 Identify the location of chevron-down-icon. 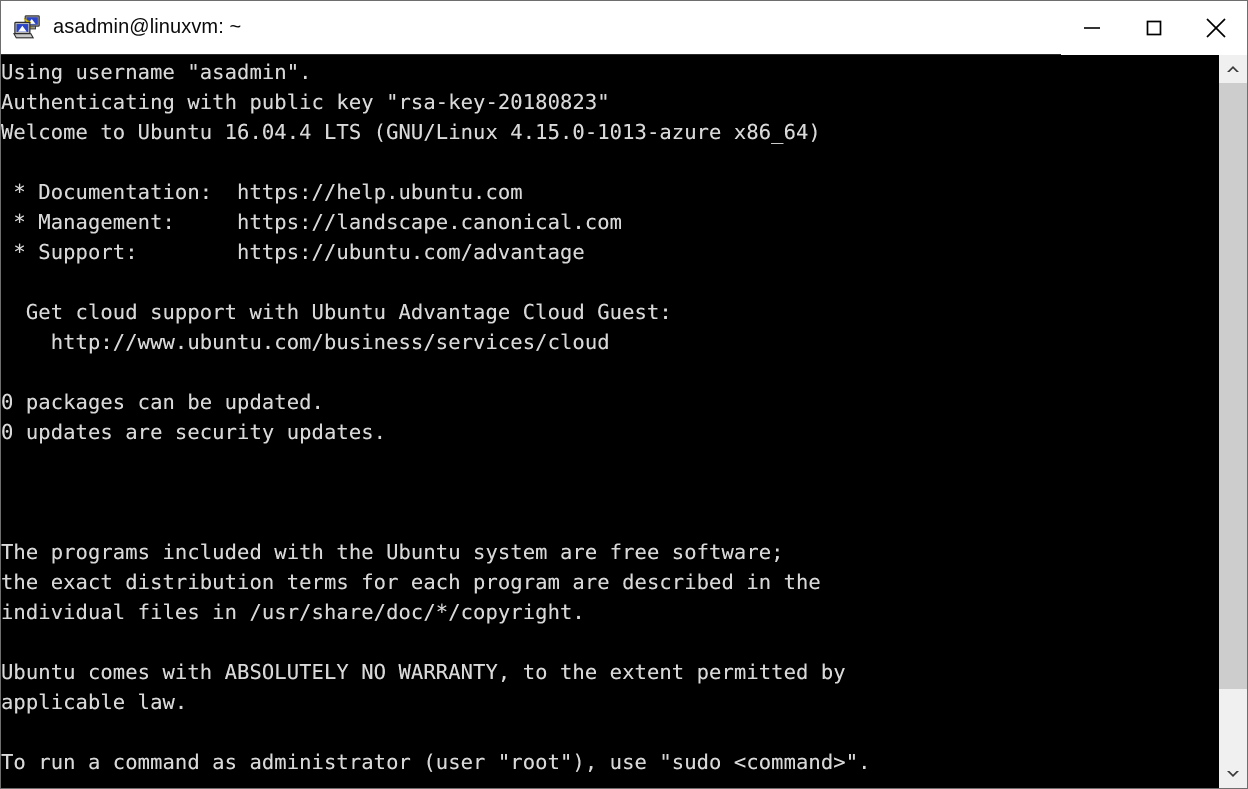
(1233, 774).